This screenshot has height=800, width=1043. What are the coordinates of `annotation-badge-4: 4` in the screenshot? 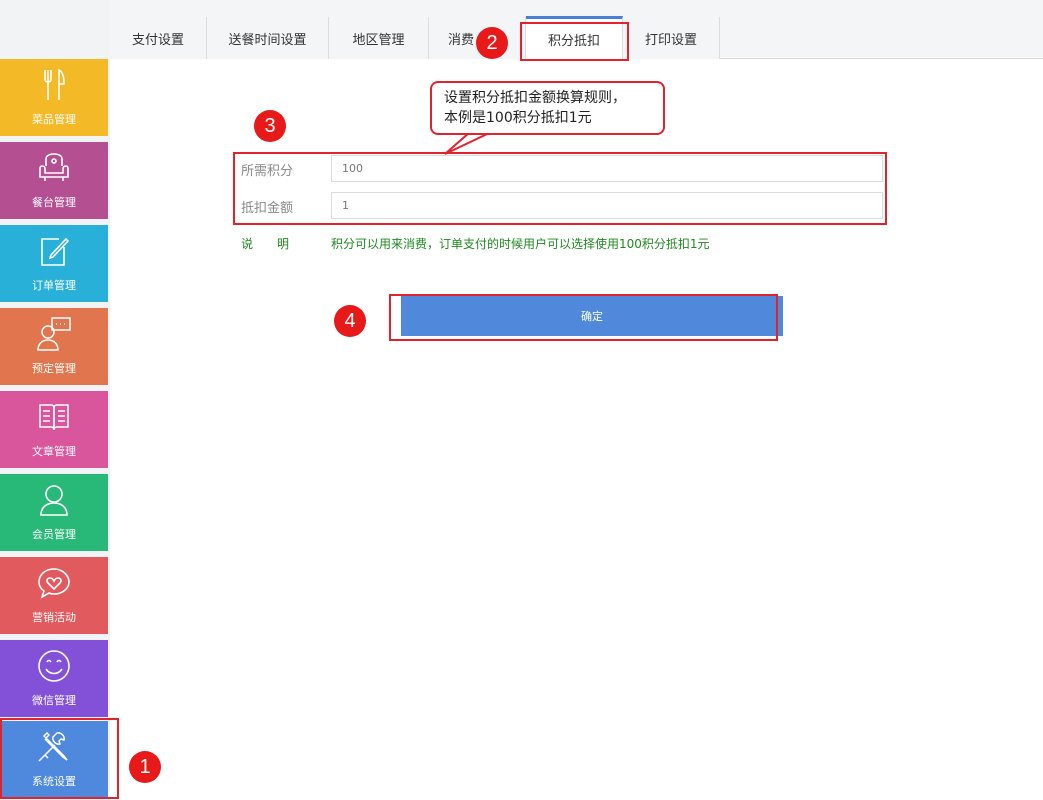 It's located at (350, 321).